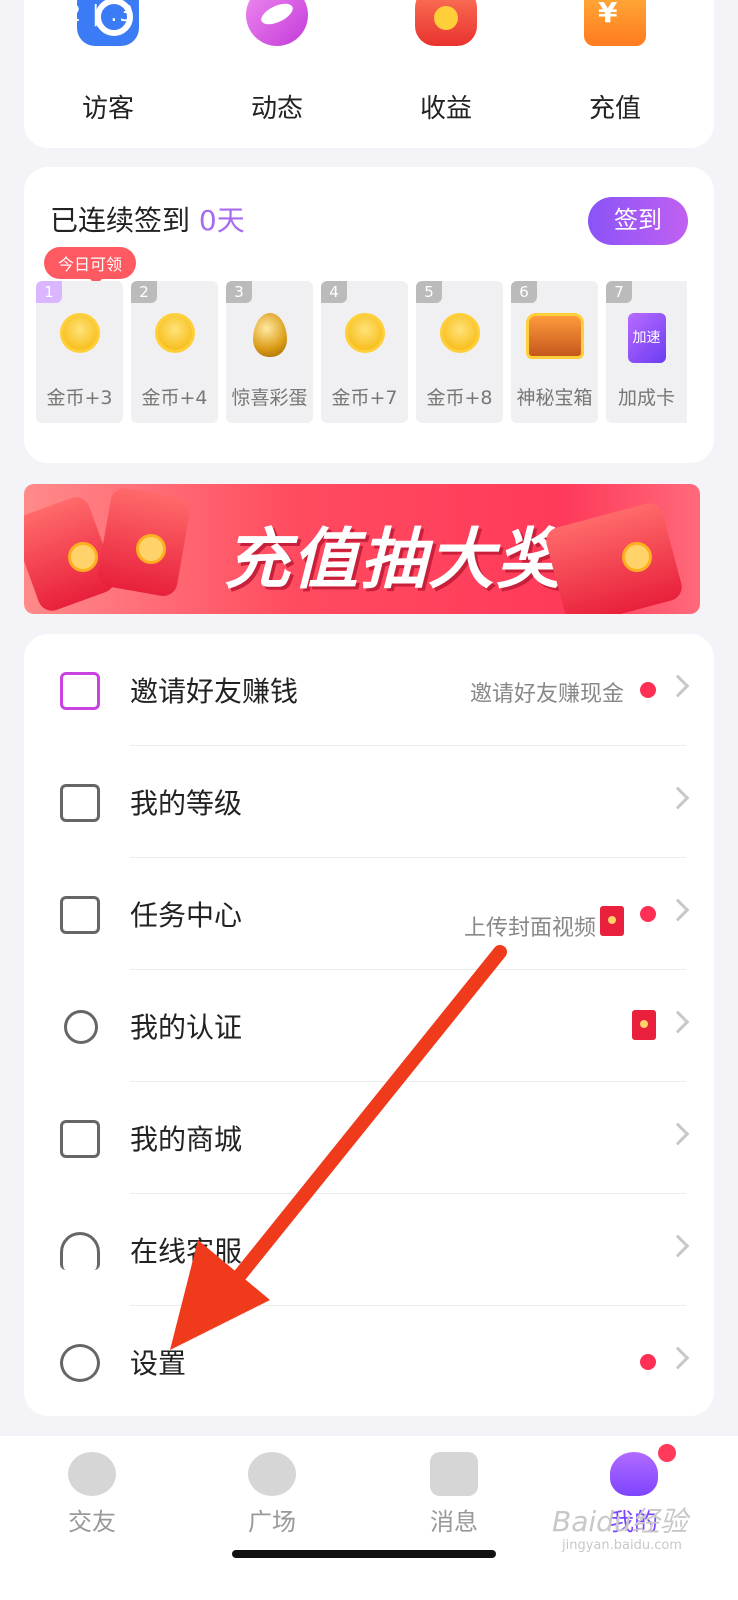 Image resolution: width=738 pixels, height=1600 pixels. Describe the element at coordinates (634, 1474) in the screenshot. I see `profile-icon` at that location.